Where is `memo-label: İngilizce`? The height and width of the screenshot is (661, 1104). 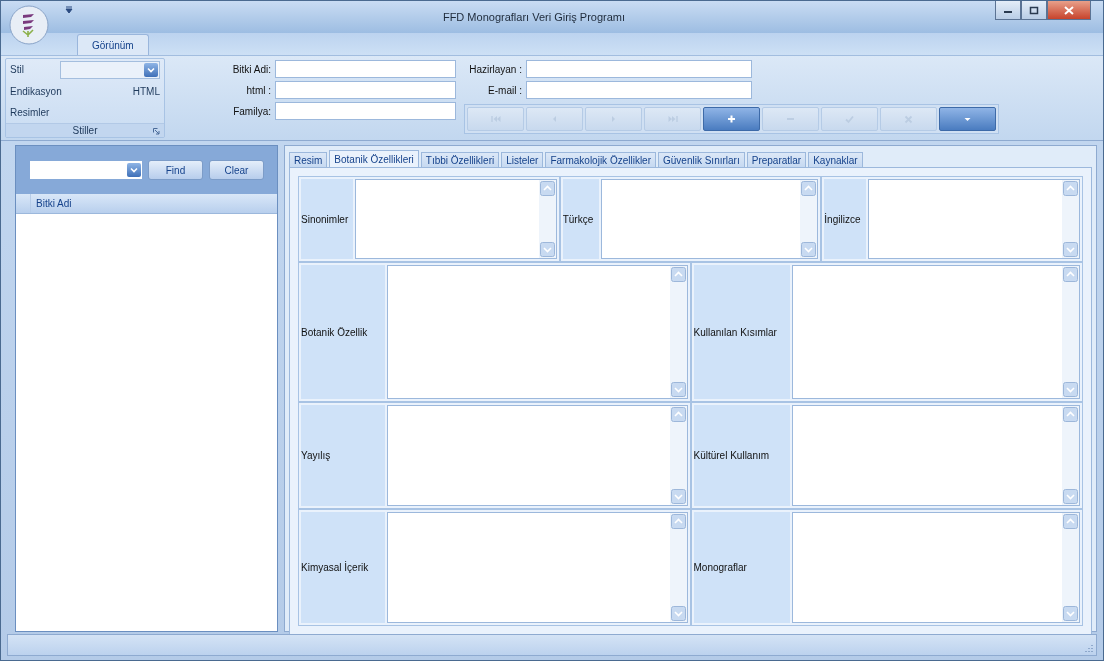
memo-label: İngilizce is located at coordinates (845, 219).